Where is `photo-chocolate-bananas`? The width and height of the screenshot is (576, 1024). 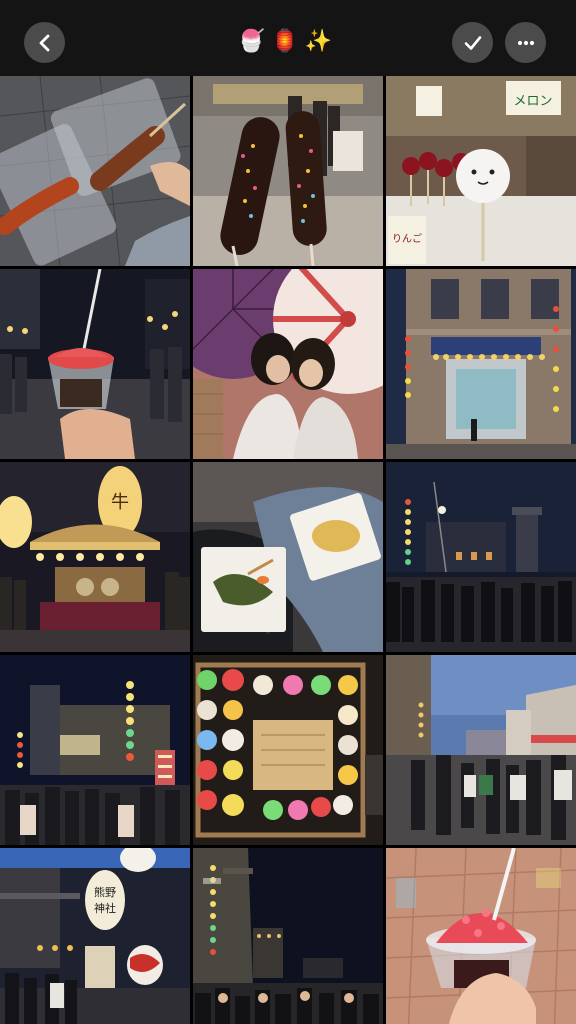
photo-chocolate-bananas is located at coordinates (288, 171).